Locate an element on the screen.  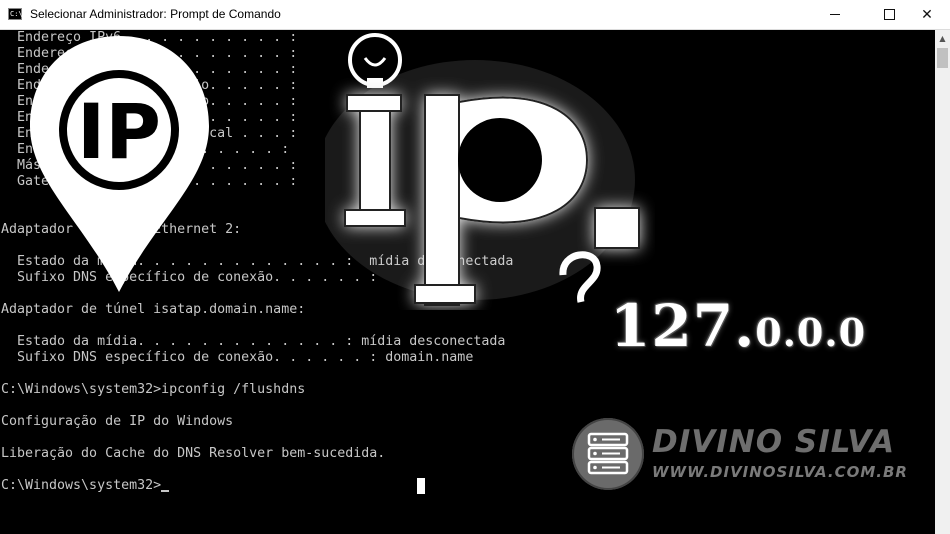
close-icon: ✕ is located at coordinates (927, 14).